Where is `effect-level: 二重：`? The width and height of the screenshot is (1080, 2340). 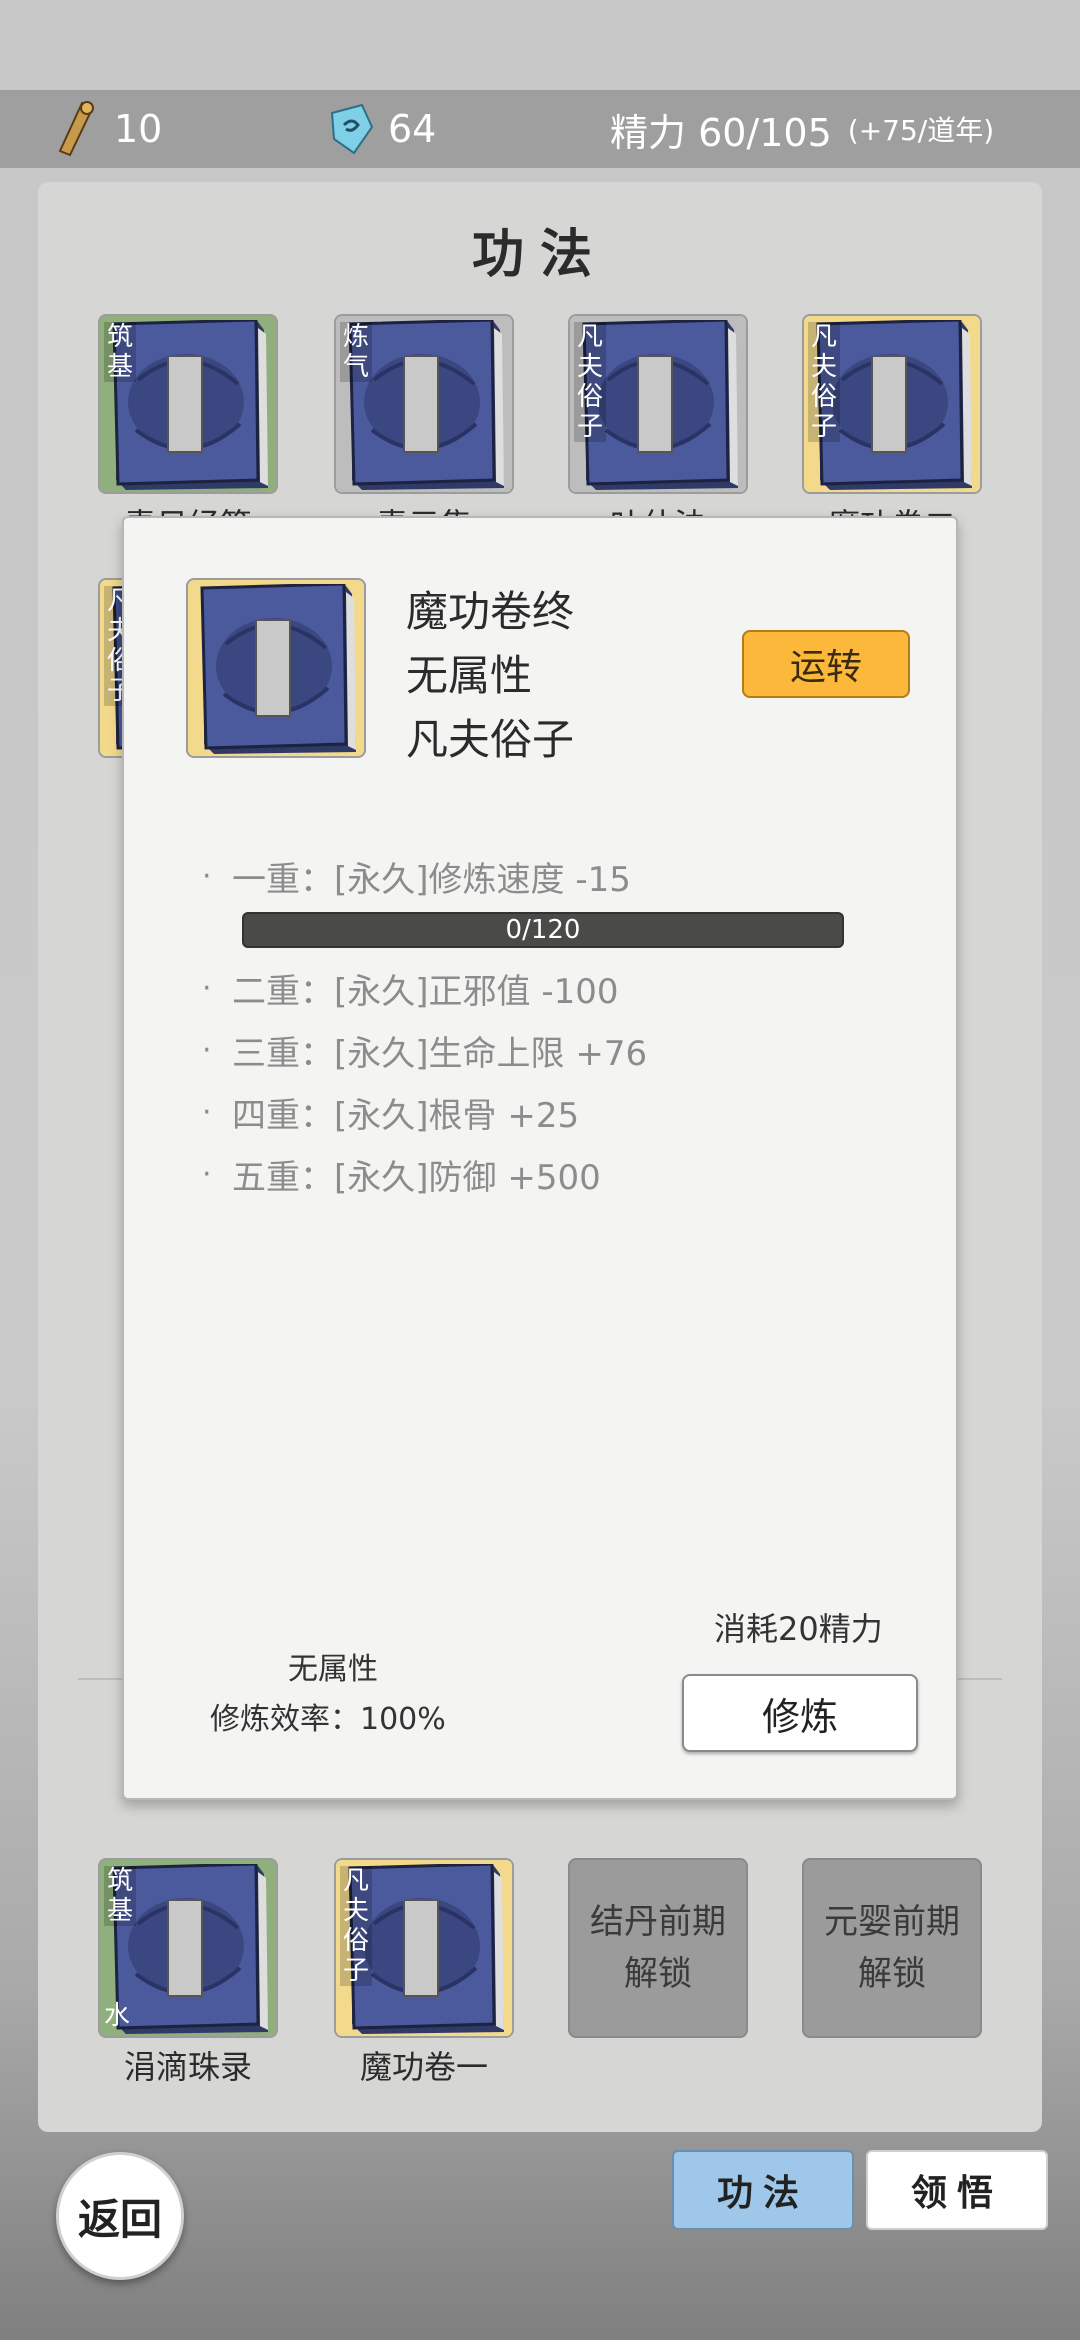
effect-level: 二重： is located at coordinates (283, 992).